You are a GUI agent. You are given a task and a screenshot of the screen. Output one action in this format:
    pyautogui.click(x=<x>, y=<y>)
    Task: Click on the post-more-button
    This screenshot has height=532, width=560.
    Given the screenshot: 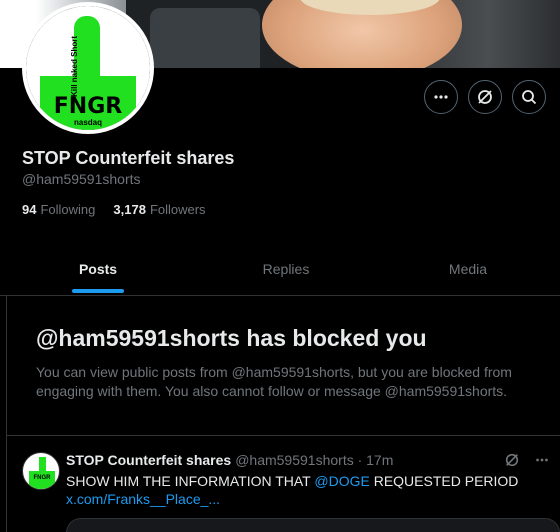 What is the action you would take?
    pyautogui.click(x=542, y=461)
    